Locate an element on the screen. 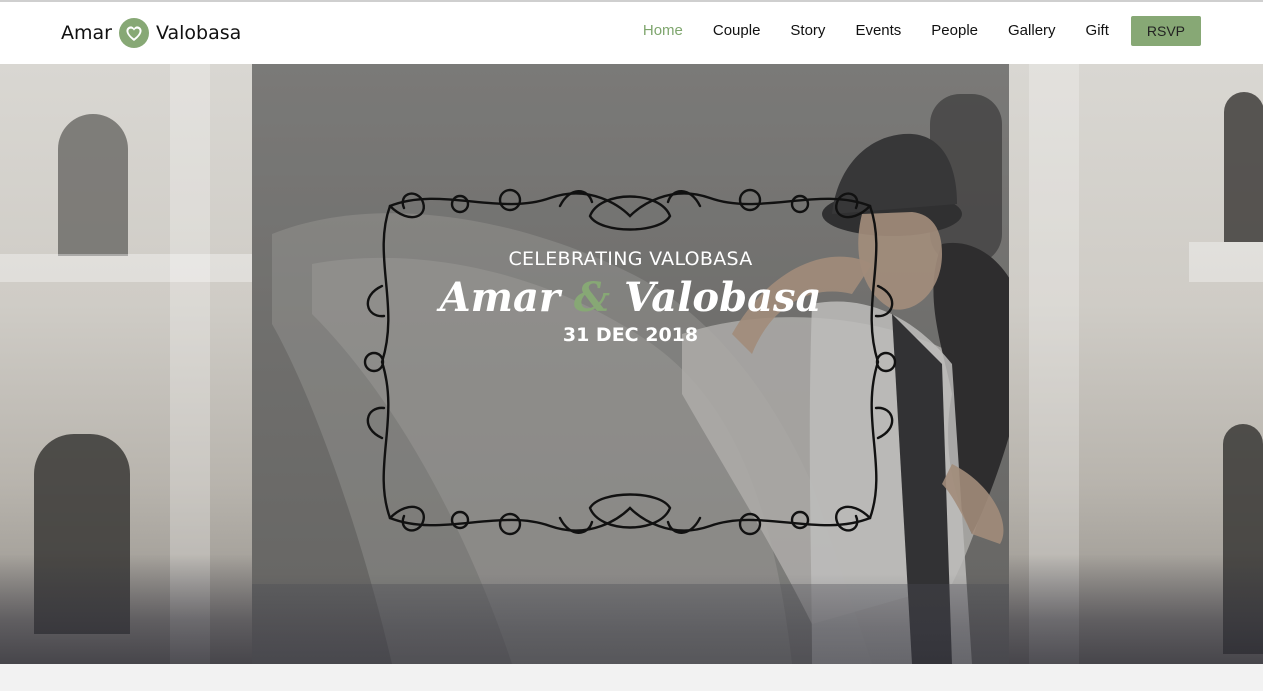 The width and height of the screenshot is (1263, 691). hero-name-second: Valobasa is located at coordinates (722, 297).